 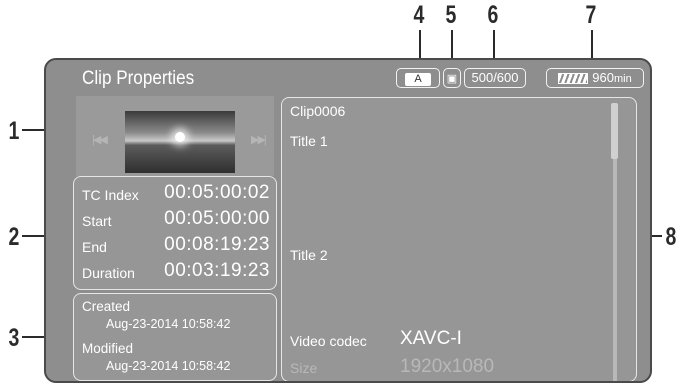 I want to click on size-value: 1920x1080, so click(x=447, y=366).